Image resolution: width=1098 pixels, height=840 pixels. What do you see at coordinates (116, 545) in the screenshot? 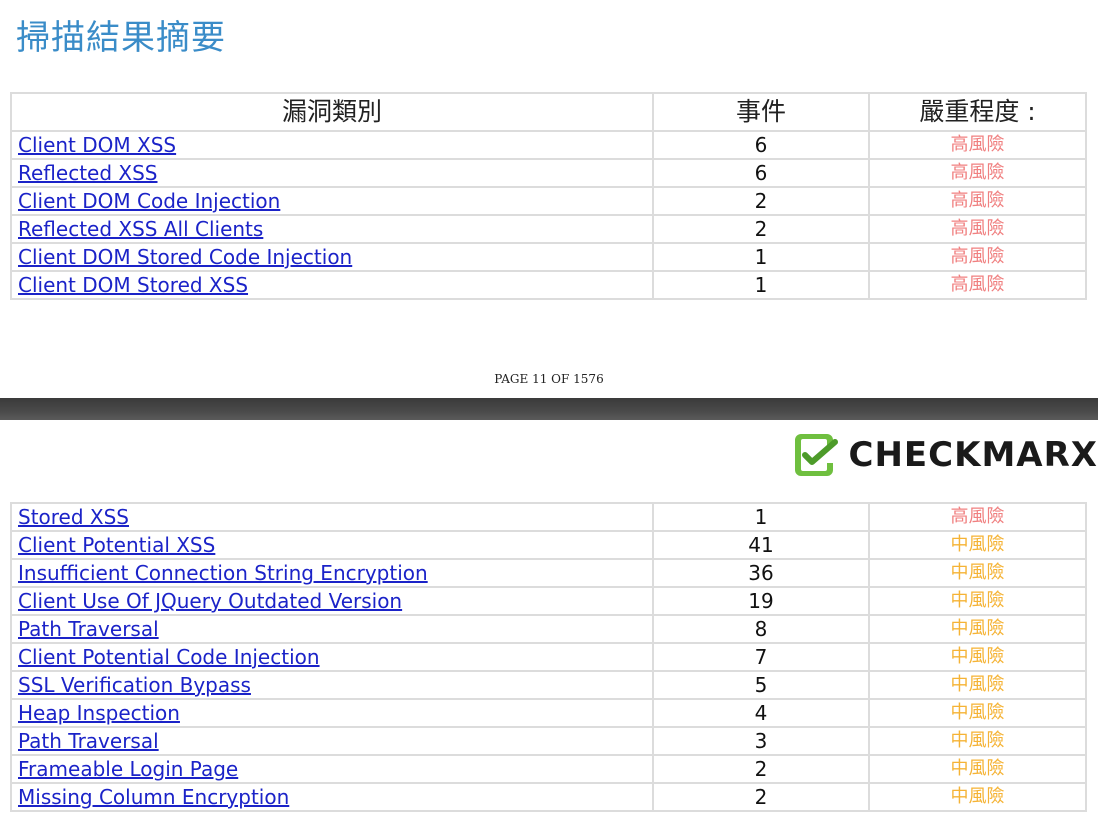
I see `vulnerability-link: Client Potential XSS` at bounding box center [116, 545].